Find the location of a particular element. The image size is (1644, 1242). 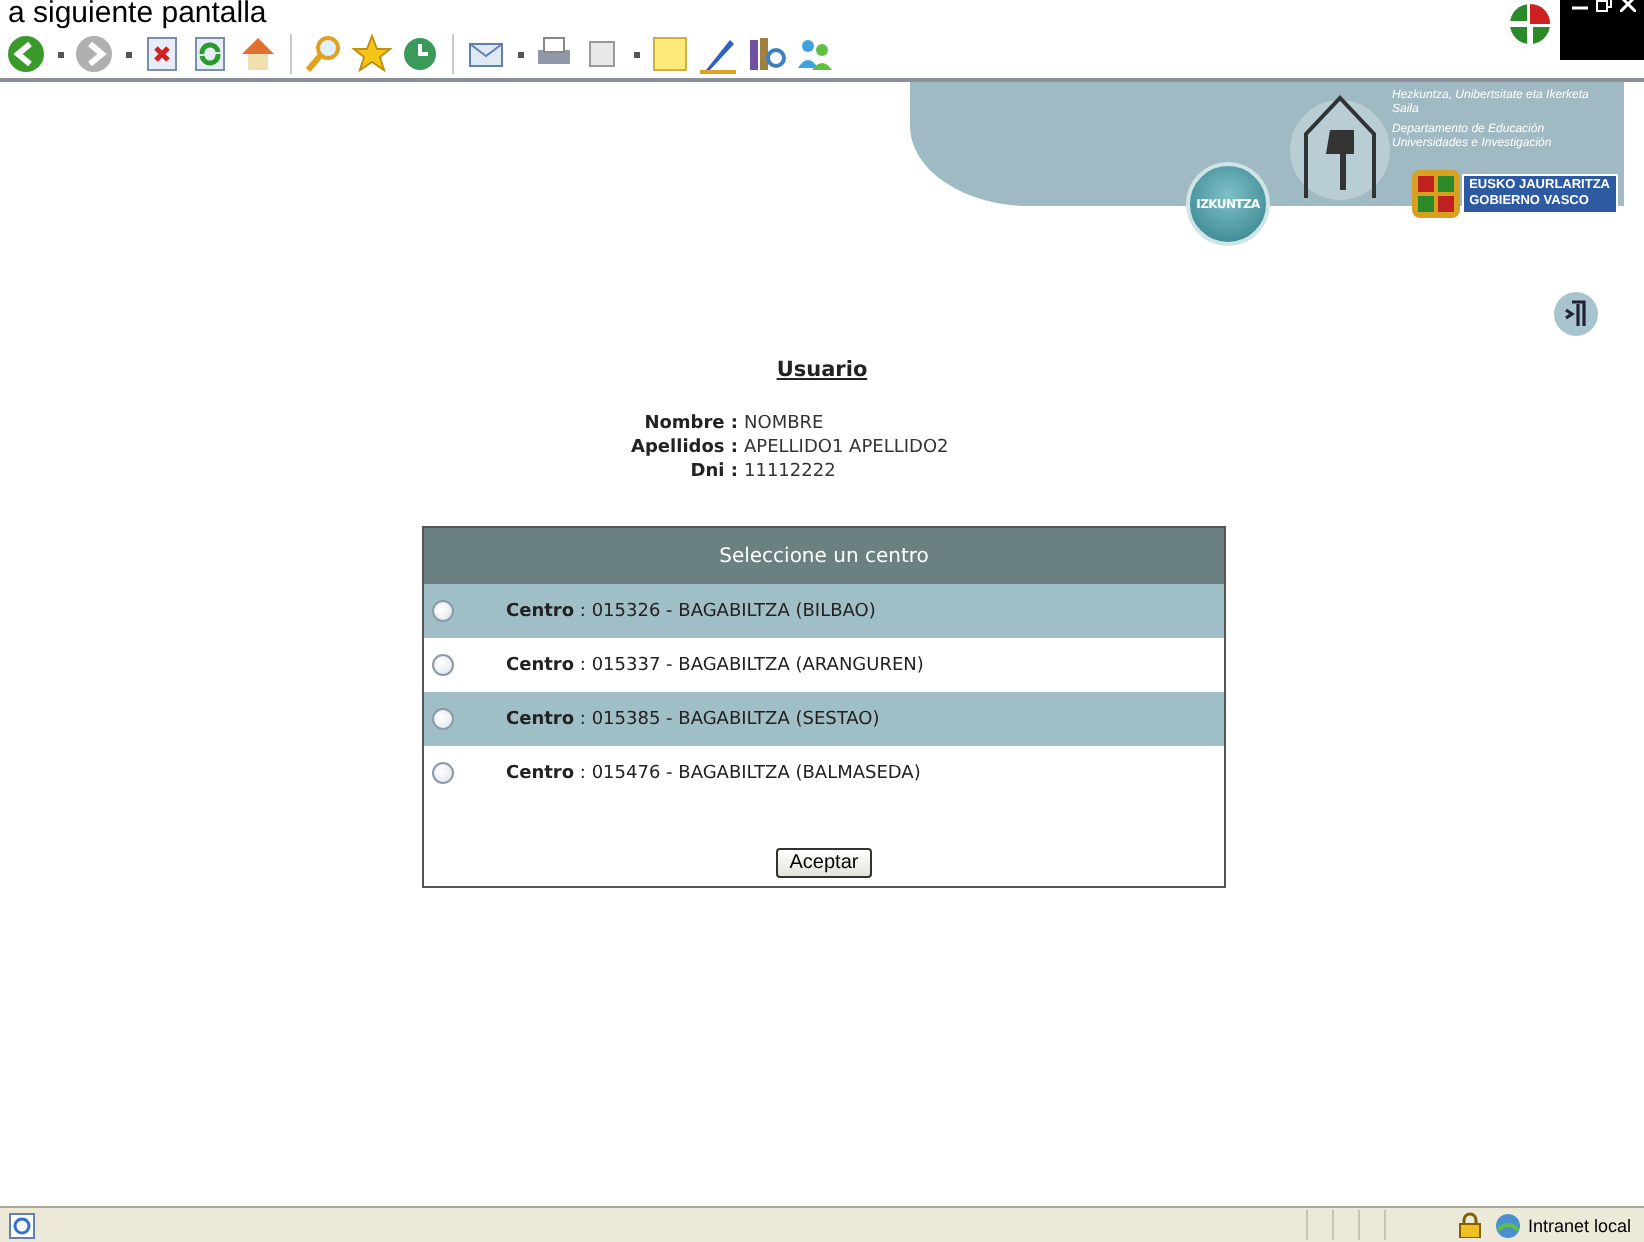

page-icon is located at coordinates (22, 1225).